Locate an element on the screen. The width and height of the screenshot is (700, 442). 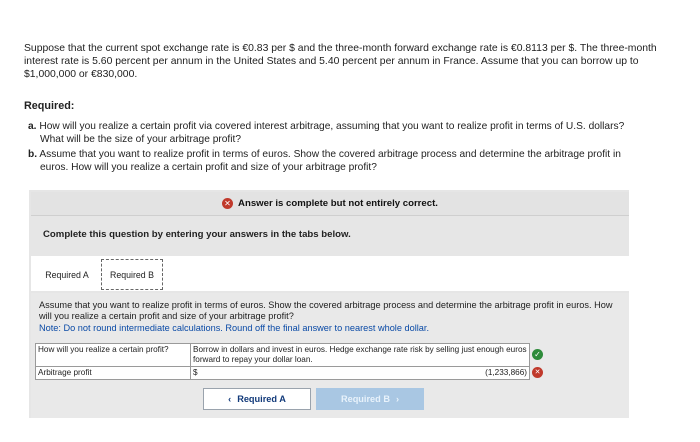
table-row: Arbitrage profit $ (1,233,866) ✕ is located at coordinates (289, 373).